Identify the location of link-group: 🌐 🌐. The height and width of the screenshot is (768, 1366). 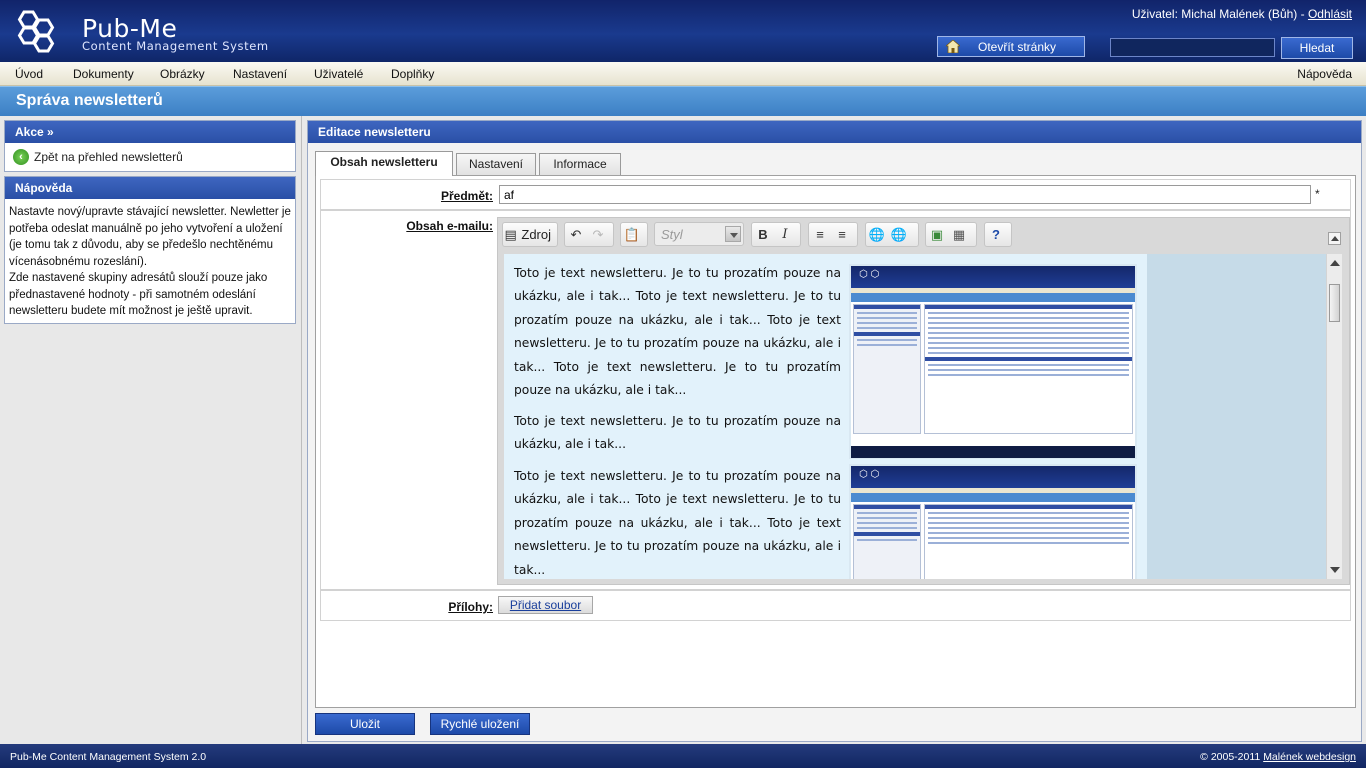
(892, 234).